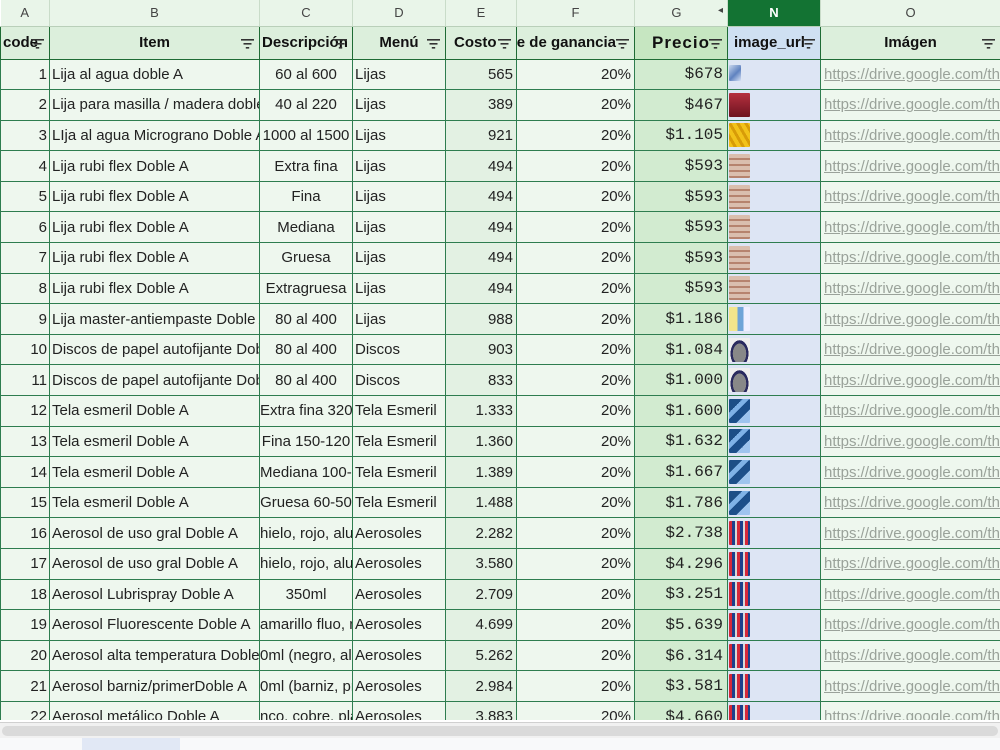 The height and width of the screenshot is (750, 1000). What do you see at coordinates (481, 13) in the screenshot?
I see `column-letter-e: E` at bounding box center [481, 13].